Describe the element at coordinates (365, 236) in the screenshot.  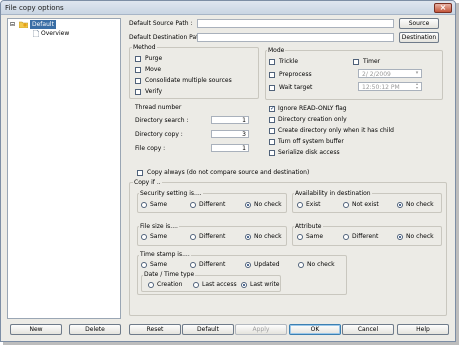
I see `attribute-different-label: Different` at that location.